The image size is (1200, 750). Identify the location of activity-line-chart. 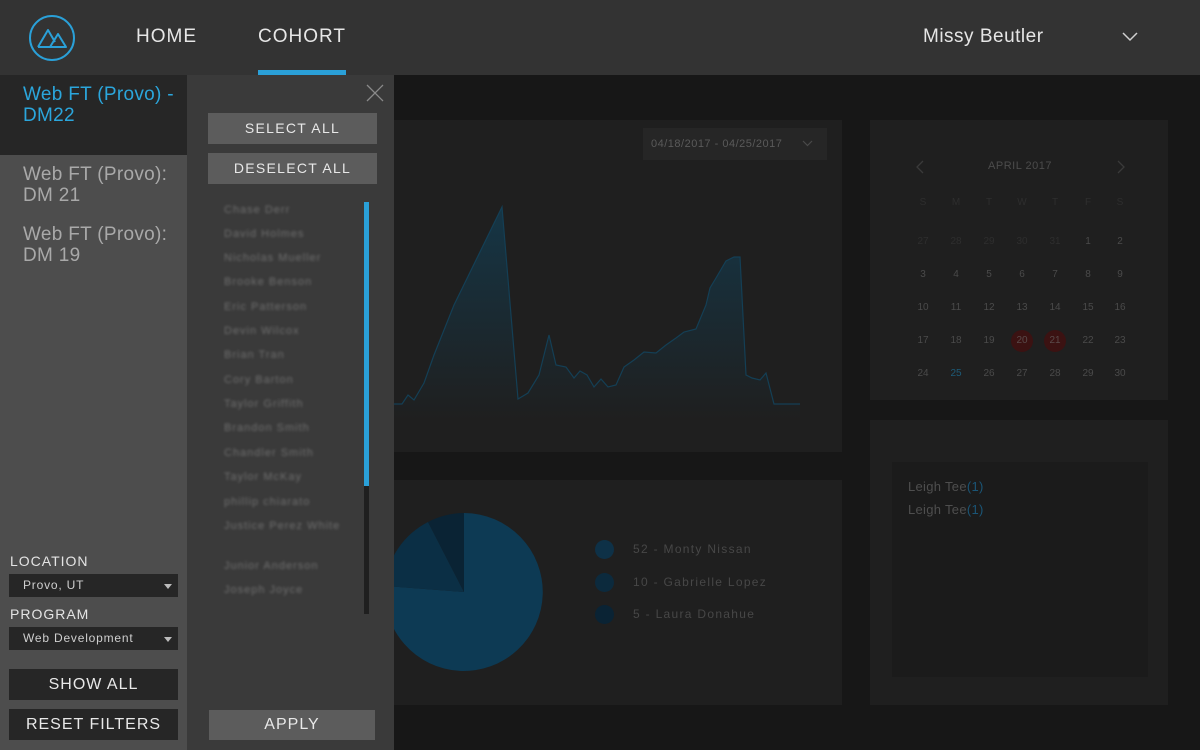
(597, 312).